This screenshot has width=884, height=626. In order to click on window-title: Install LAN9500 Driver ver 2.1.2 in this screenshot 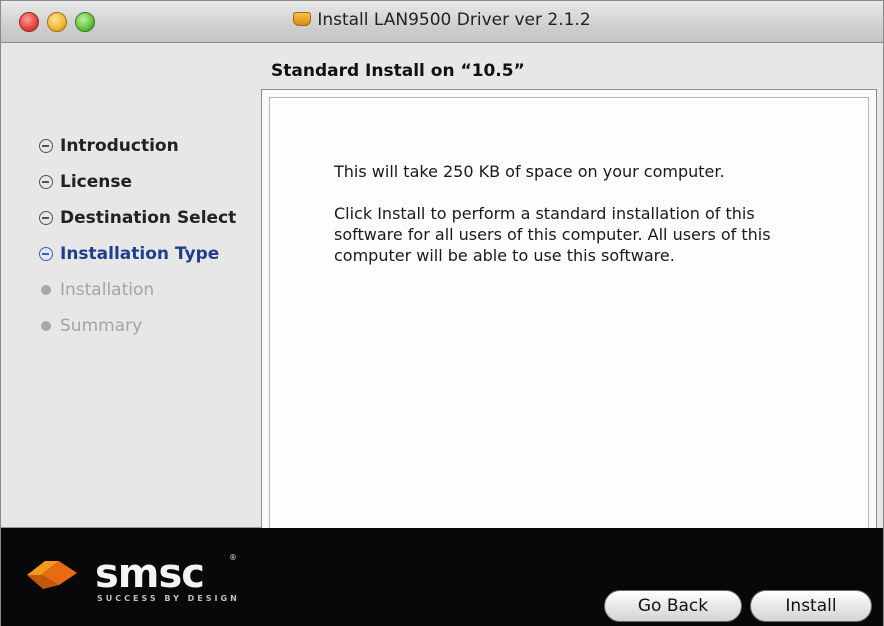, I will do `click(454, 20)`.